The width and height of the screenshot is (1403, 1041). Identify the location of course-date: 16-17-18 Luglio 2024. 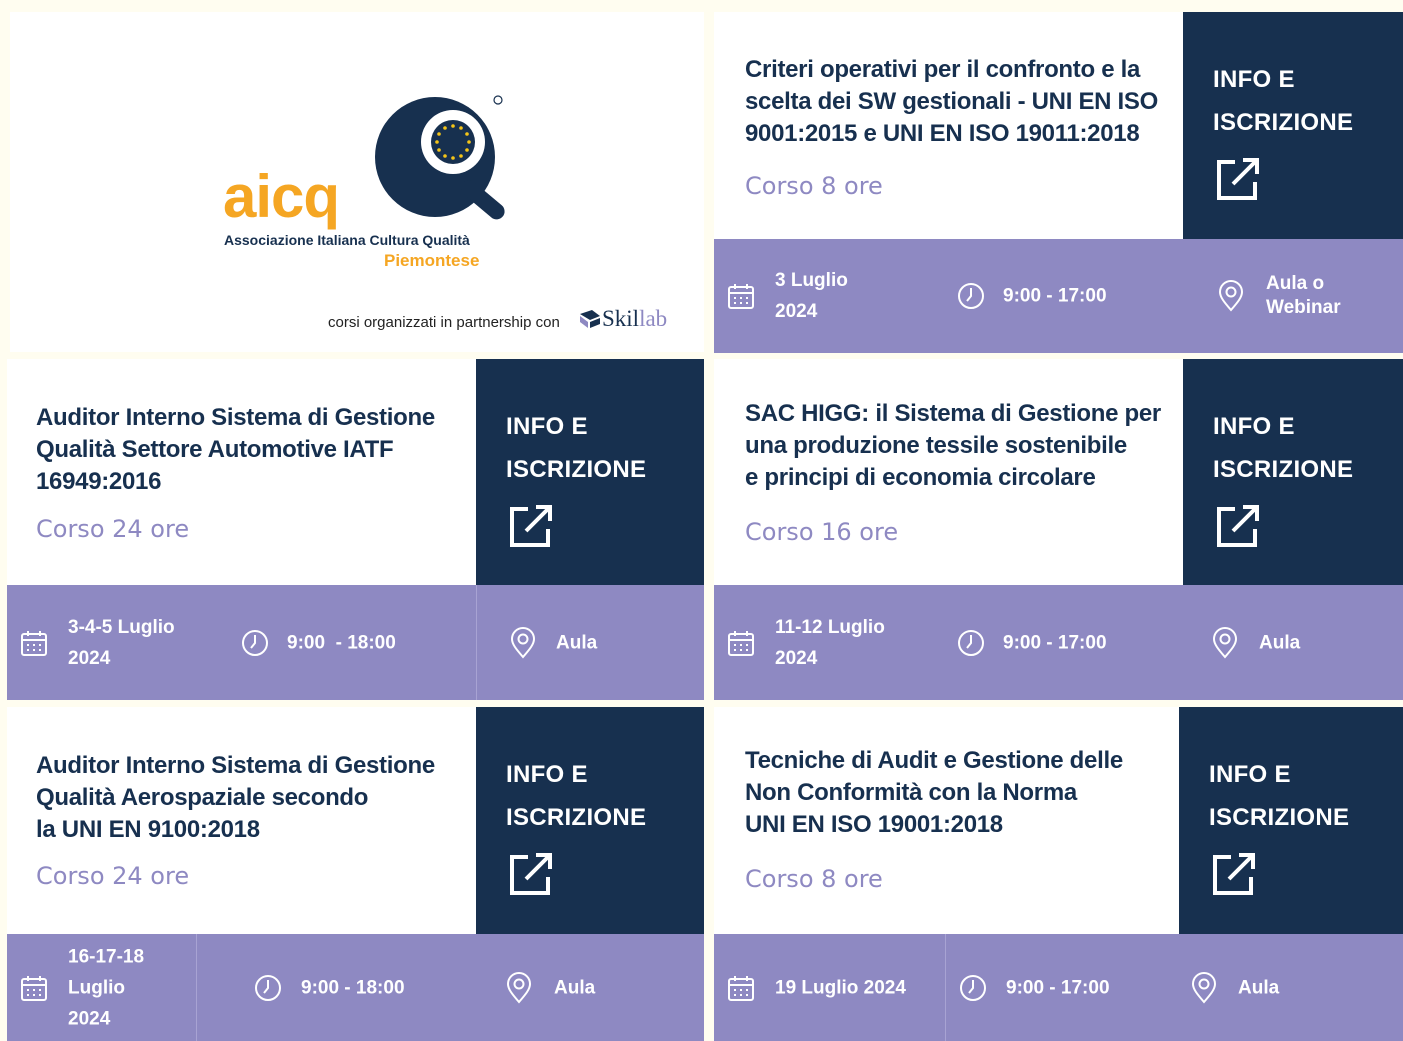
(132, 987).